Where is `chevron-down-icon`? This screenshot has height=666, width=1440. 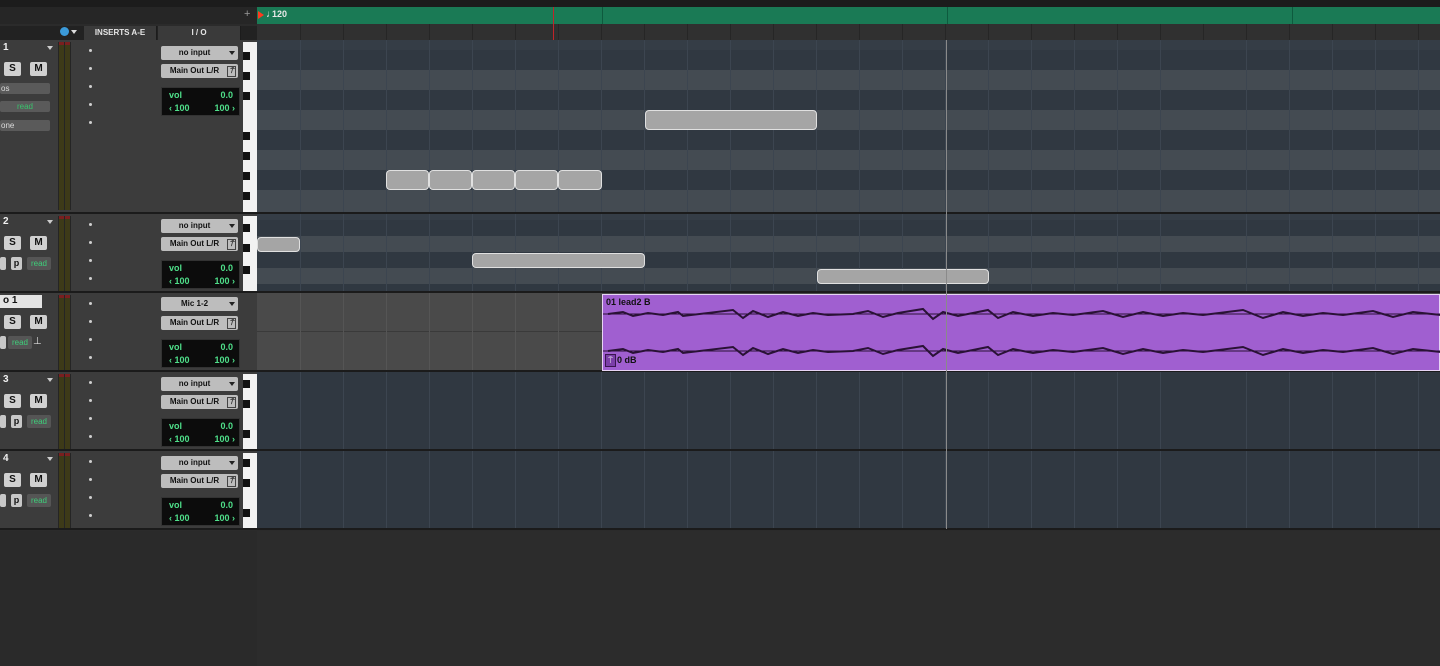 chevron-down-icon is located at coordinates (74, 32).